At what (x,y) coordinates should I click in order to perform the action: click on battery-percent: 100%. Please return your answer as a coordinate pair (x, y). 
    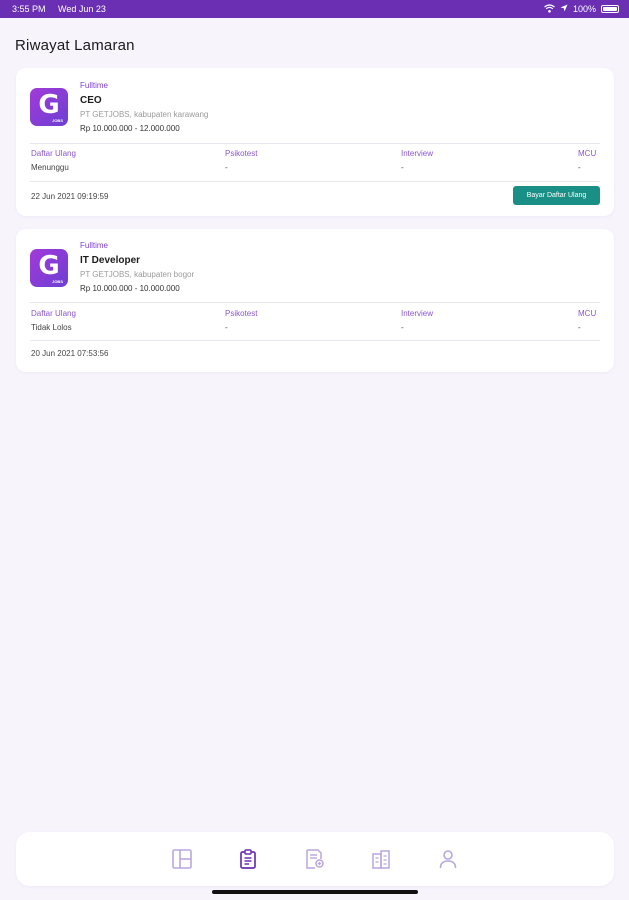
    Looking at the image, I should click on (584, 9).